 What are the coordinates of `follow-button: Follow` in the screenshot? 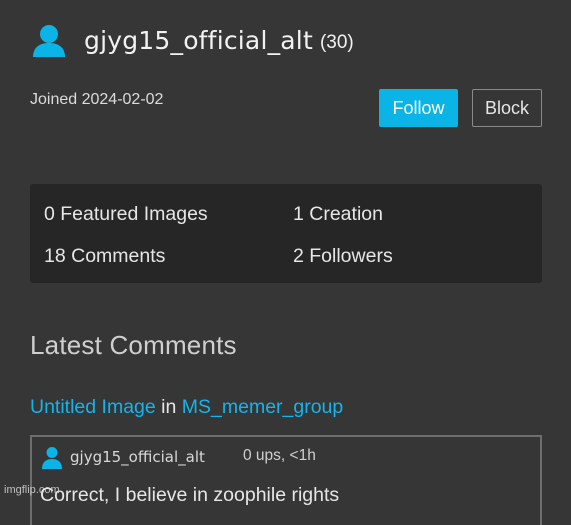 It's located at (418, 108).